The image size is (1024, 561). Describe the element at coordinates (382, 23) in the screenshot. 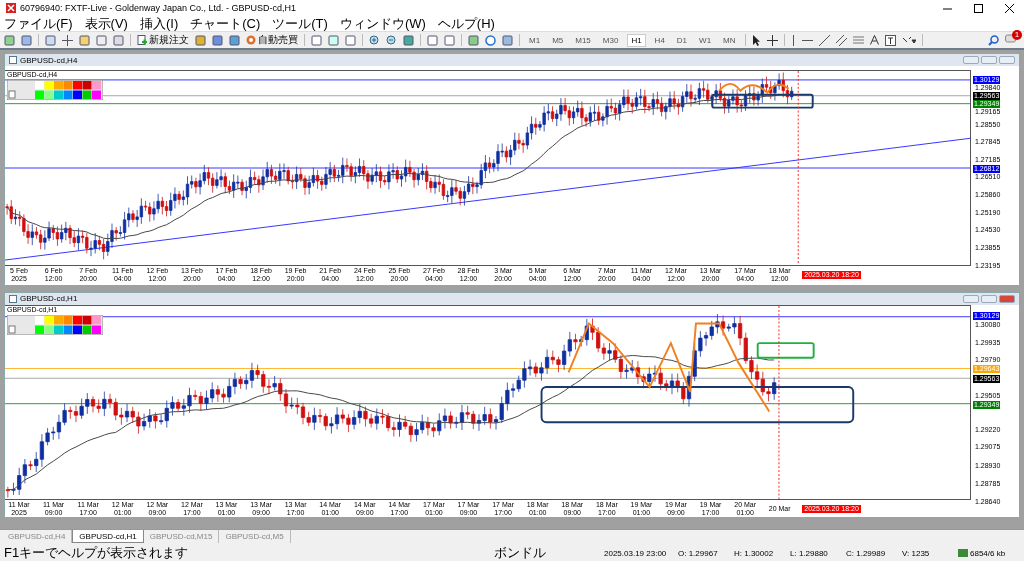

I see `menu-item: ウィンドウ(W)` at that location.